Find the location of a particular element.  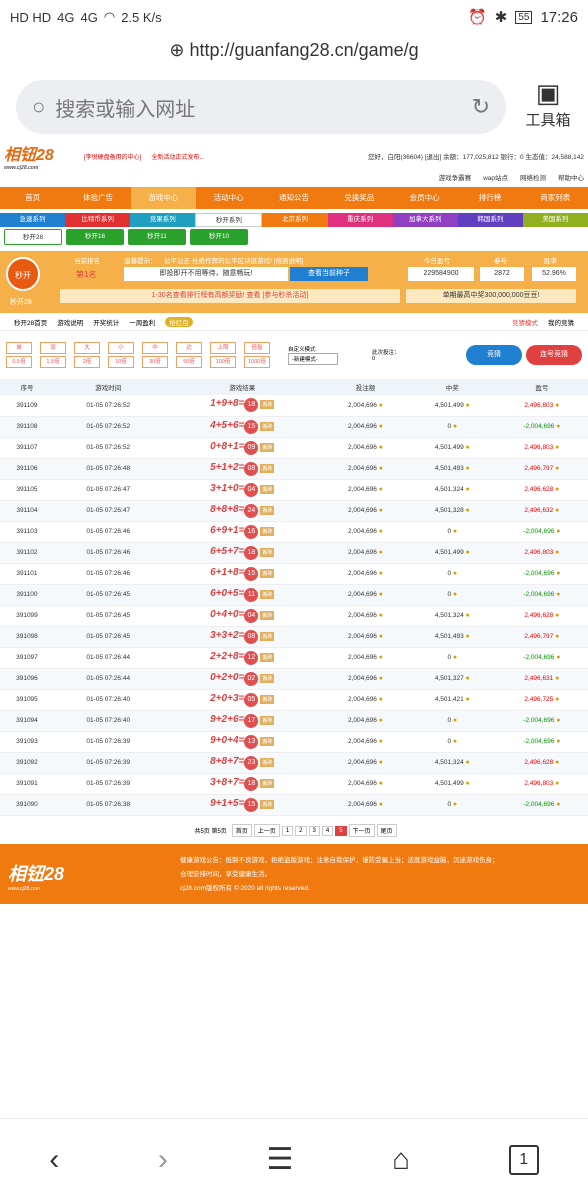

game-tab-10: 秒开10 is located at coordinates (219, 237).